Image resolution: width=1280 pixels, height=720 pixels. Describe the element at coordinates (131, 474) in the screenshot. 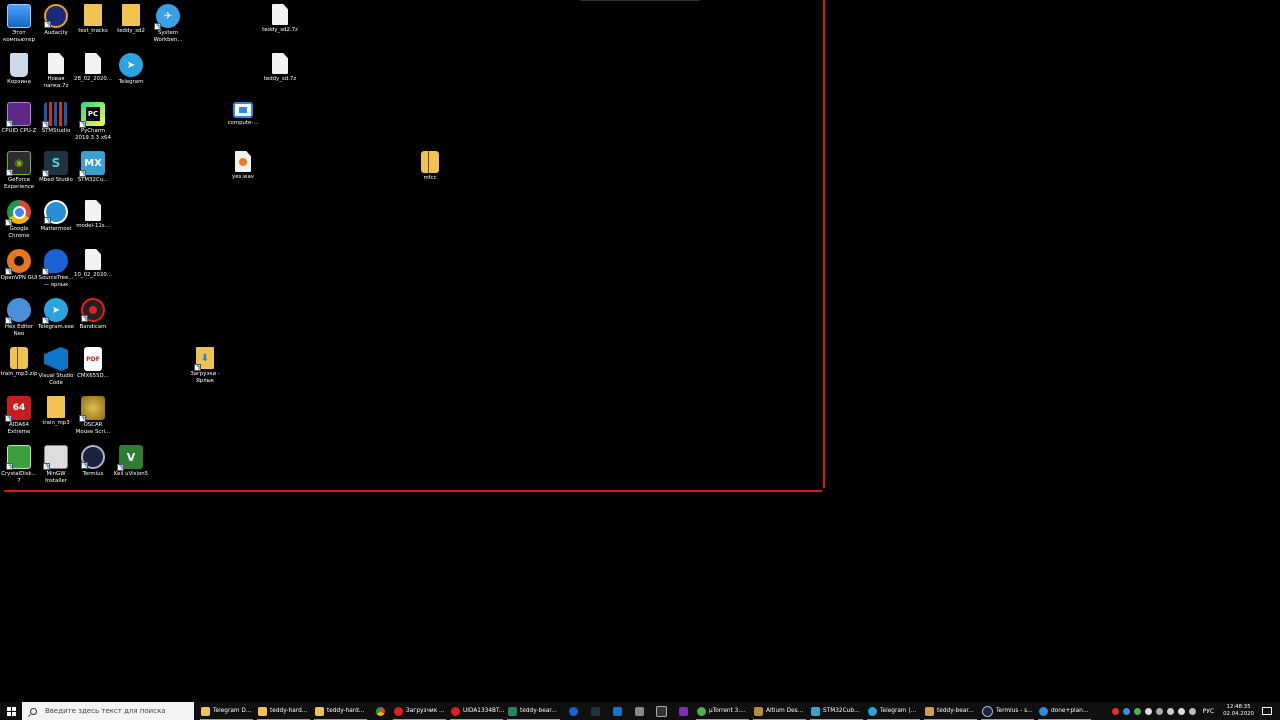

I see `icon-label: Keil uVision5` at that location.